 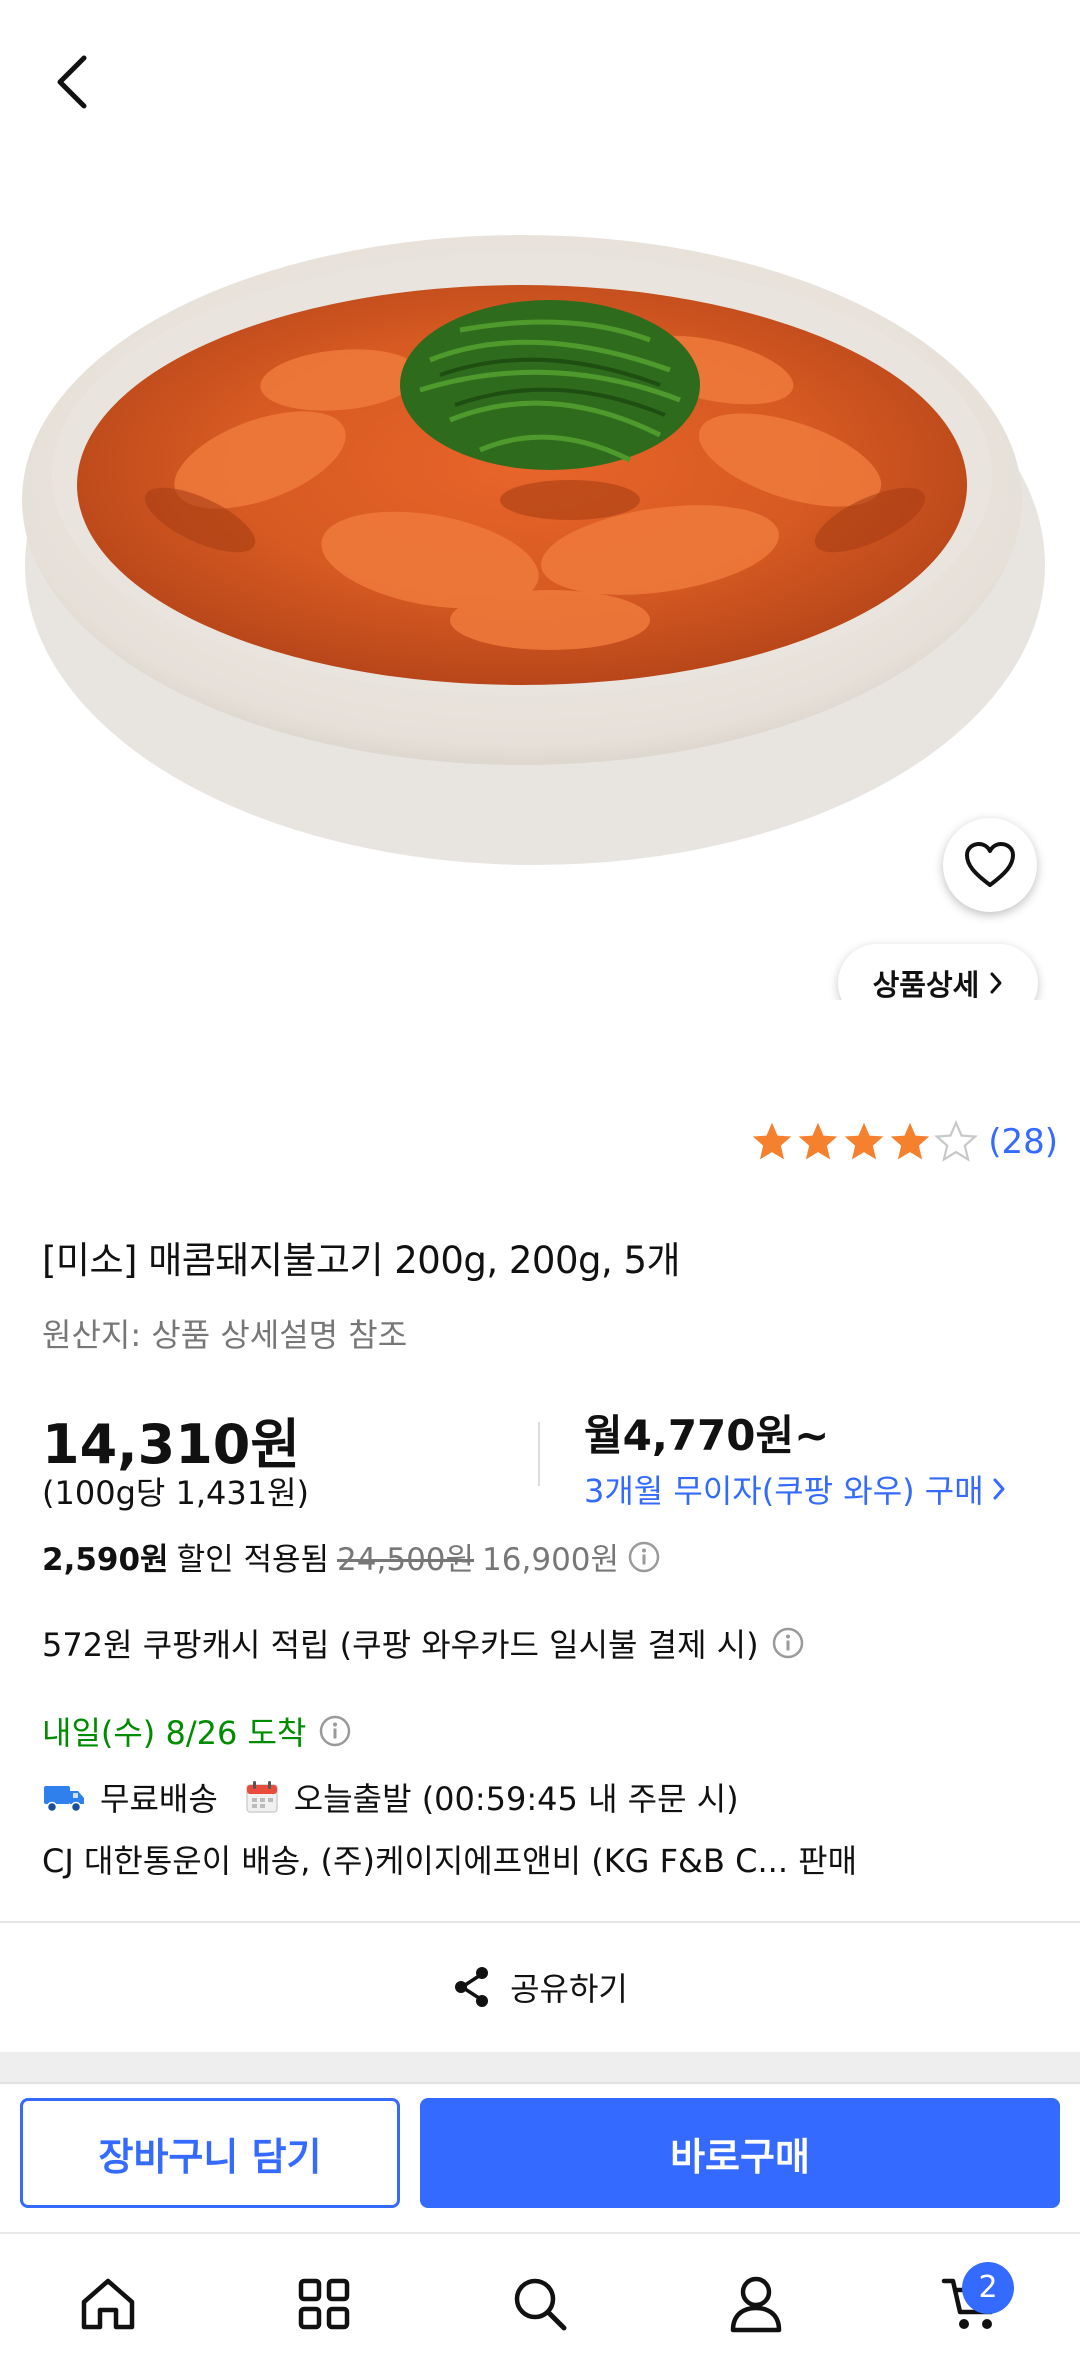 I want to click on installment-link: 3개월 무이자(쿠팡 와우) 구매, so click(x=795, y=1489).